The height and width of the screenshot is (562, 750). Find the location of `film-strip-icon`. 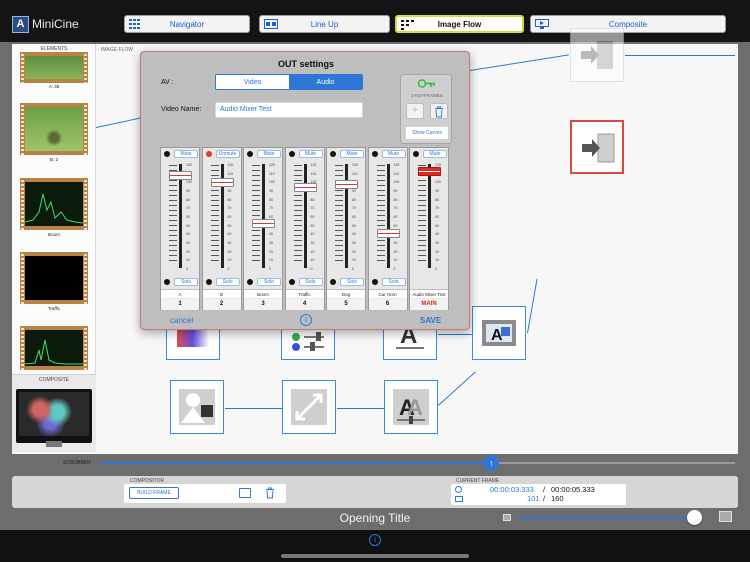

film-strip-icon is located at coordinates (245, 493).